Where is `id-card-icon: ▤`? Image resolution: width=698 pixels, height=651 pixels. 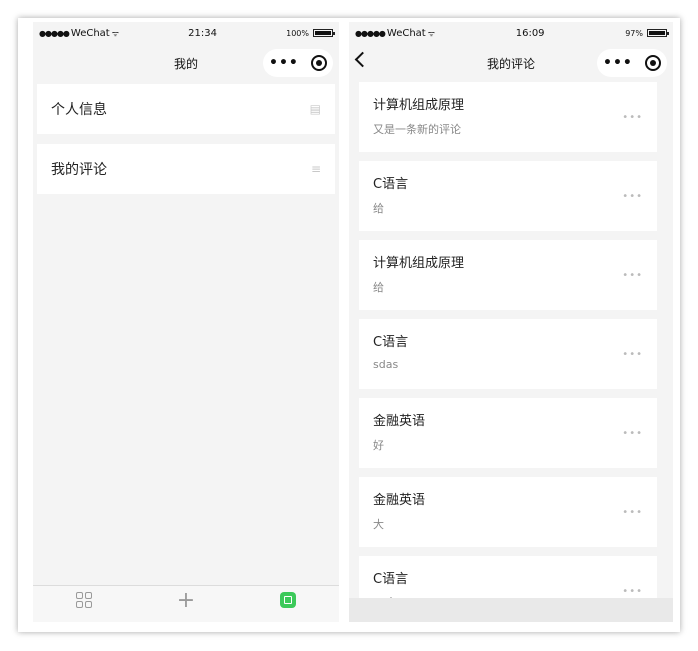
id-card-icon: ▤ is located at coordinates (315, 109).